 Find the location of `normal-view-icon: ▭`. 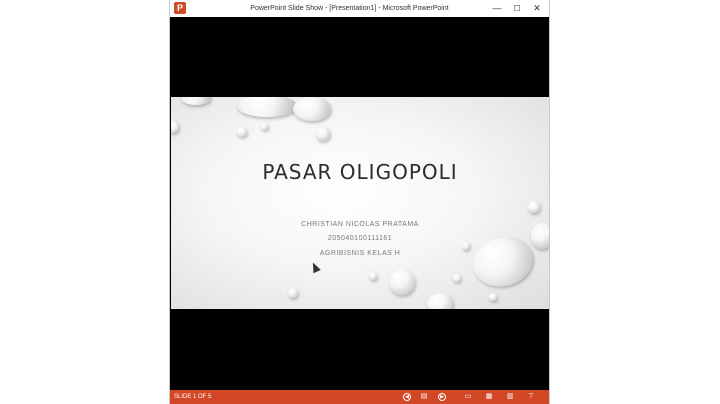

normal-view-icon: ▭ is located at coordinates (468, 397).